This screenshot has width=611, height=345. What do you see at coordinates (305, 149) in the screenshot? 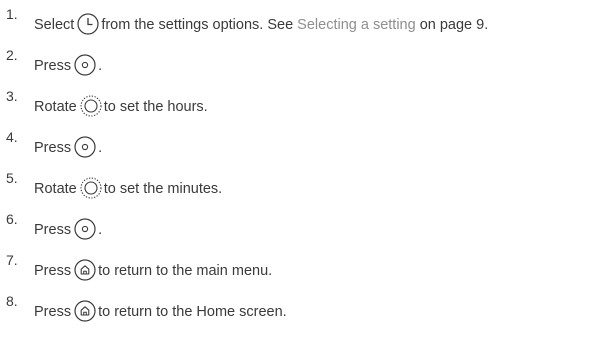
I see `step-4: 4. Press .` at bounding box center [305, 149].